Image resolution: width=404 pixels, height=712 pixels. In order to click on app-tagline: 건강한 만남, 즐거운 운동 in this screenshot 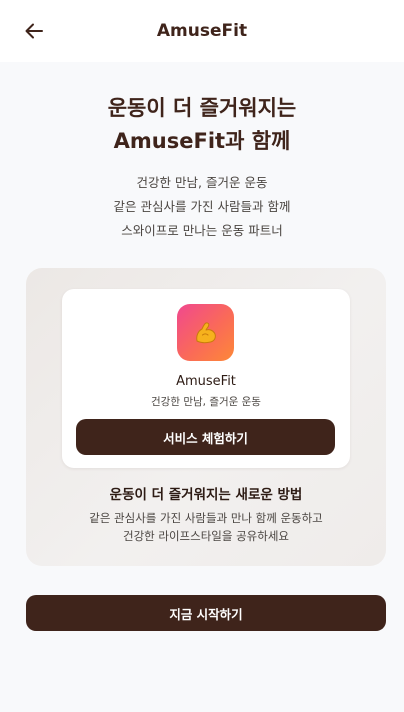, I will do `click(206, 402)`.